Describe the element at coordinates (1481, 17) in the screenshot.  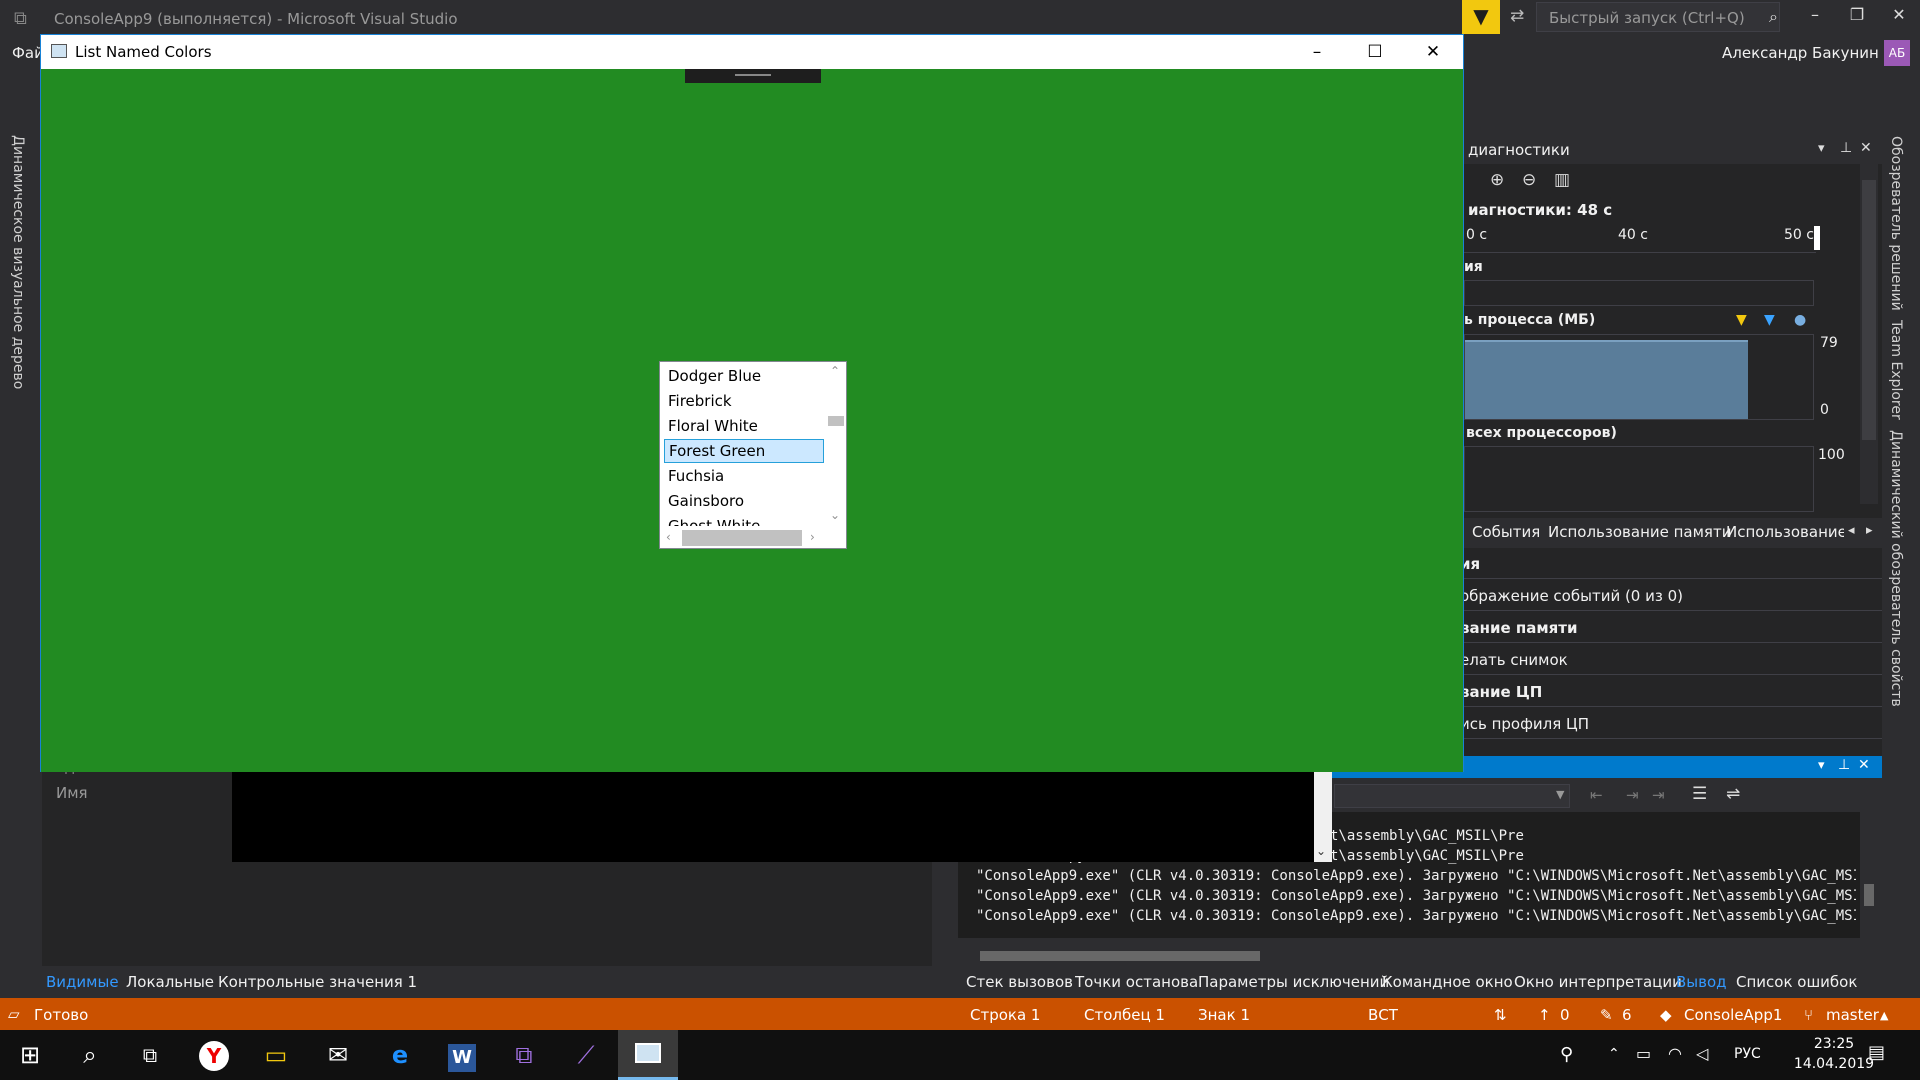
I see `feedback-filter-icon: ▼` at that location.